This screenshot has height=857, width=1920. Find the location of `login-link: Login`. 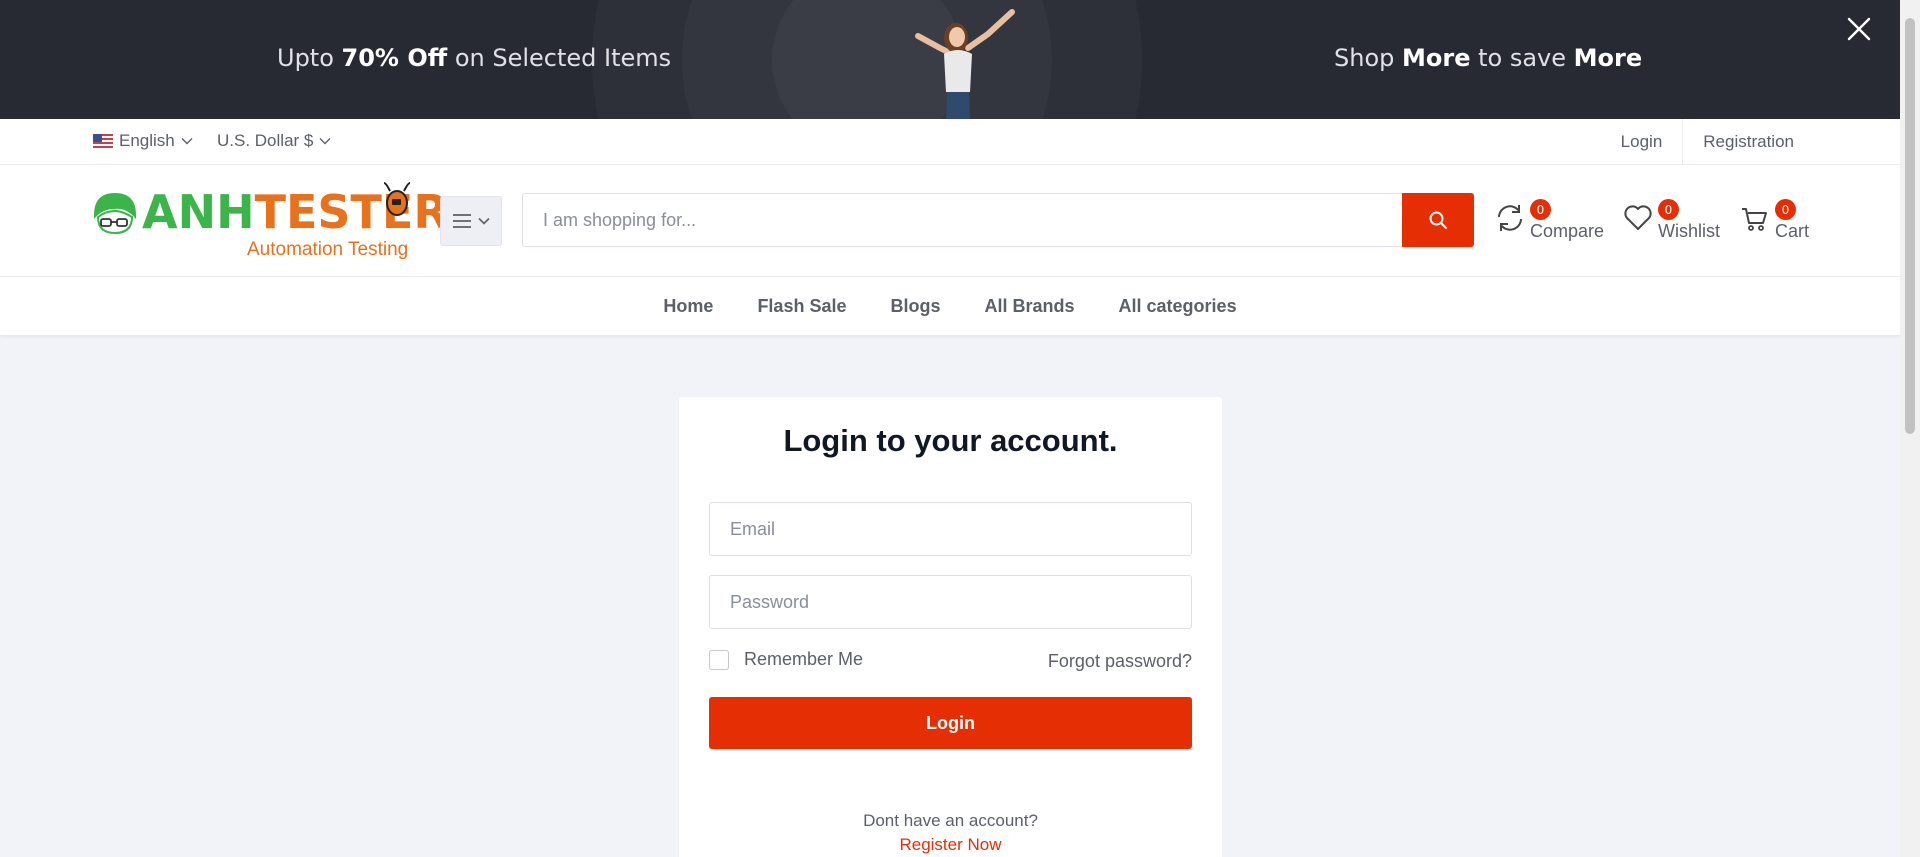

login-link: Login is located at coordinates (1642, 142).